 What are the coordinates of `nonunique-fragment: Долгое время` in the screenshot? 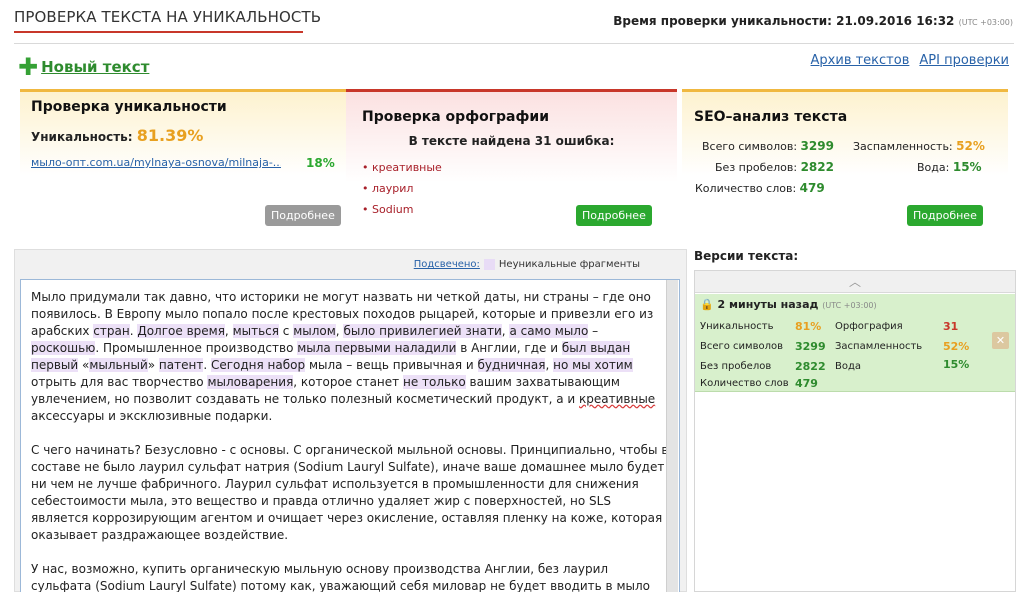 It's located at (181, 331).